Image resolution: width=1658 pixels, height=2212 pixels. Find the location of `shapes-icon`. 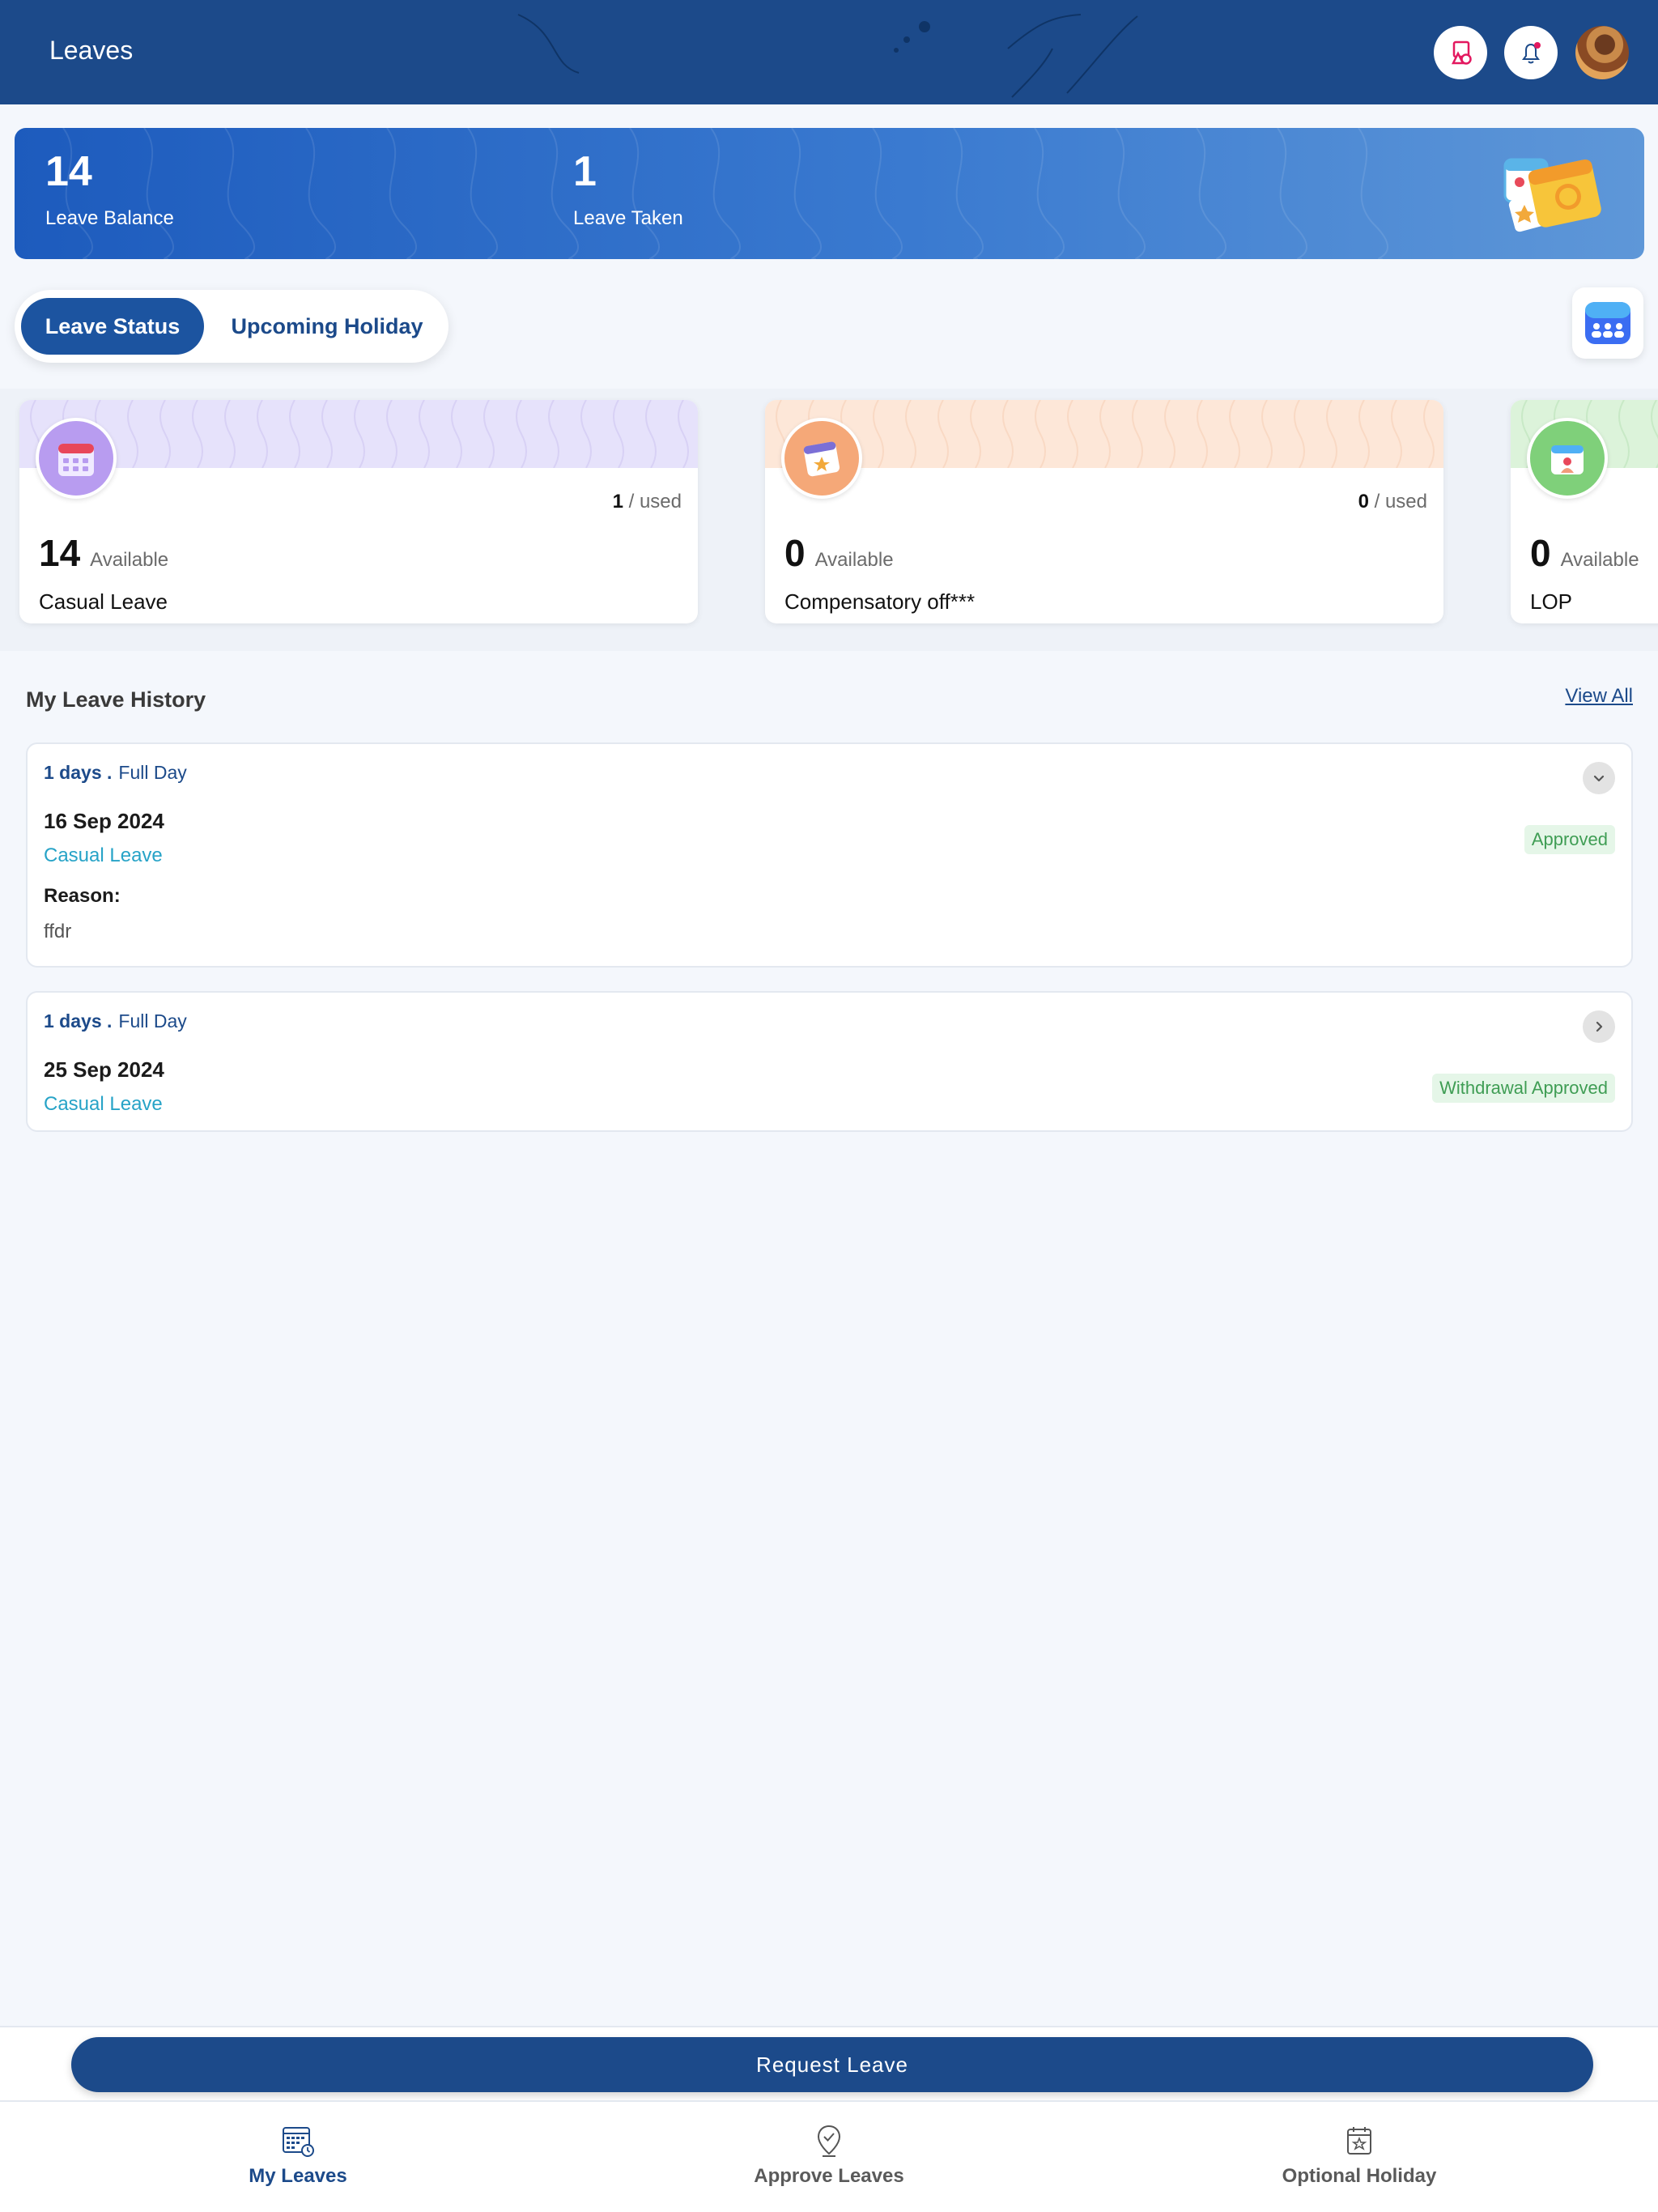

shapes-icon is located at coordinates (1461, 53).